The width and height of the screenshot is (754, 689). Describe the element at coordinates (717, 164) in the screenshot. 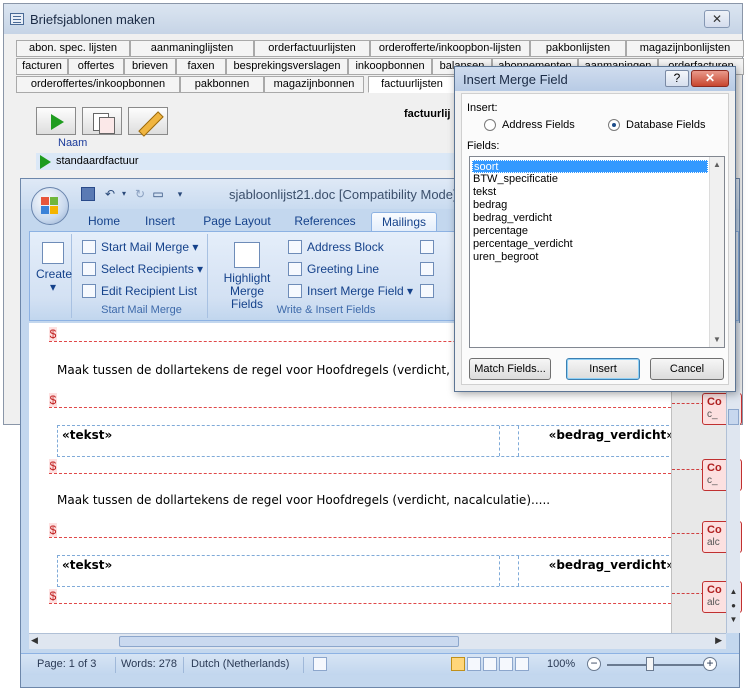

I see `scroll-up-icon: ▲` at that location.